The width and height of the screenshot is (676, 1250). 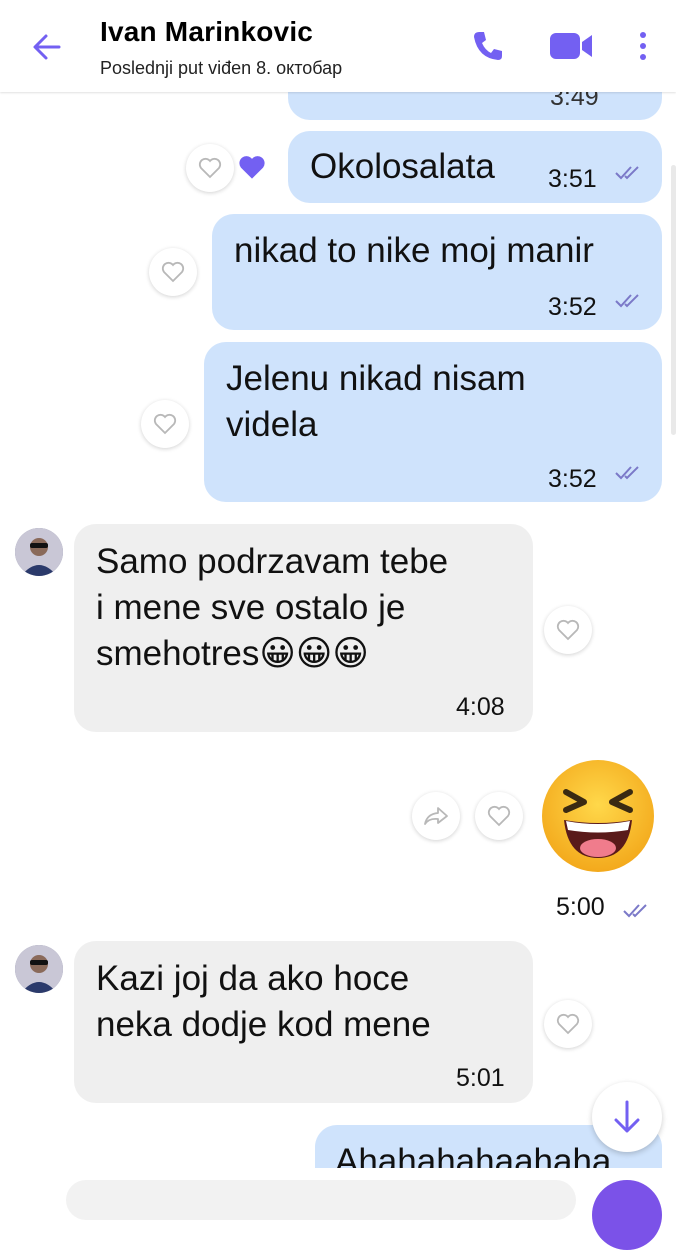 I want to click on message-time: 4:08, so click(x=480, y=707).